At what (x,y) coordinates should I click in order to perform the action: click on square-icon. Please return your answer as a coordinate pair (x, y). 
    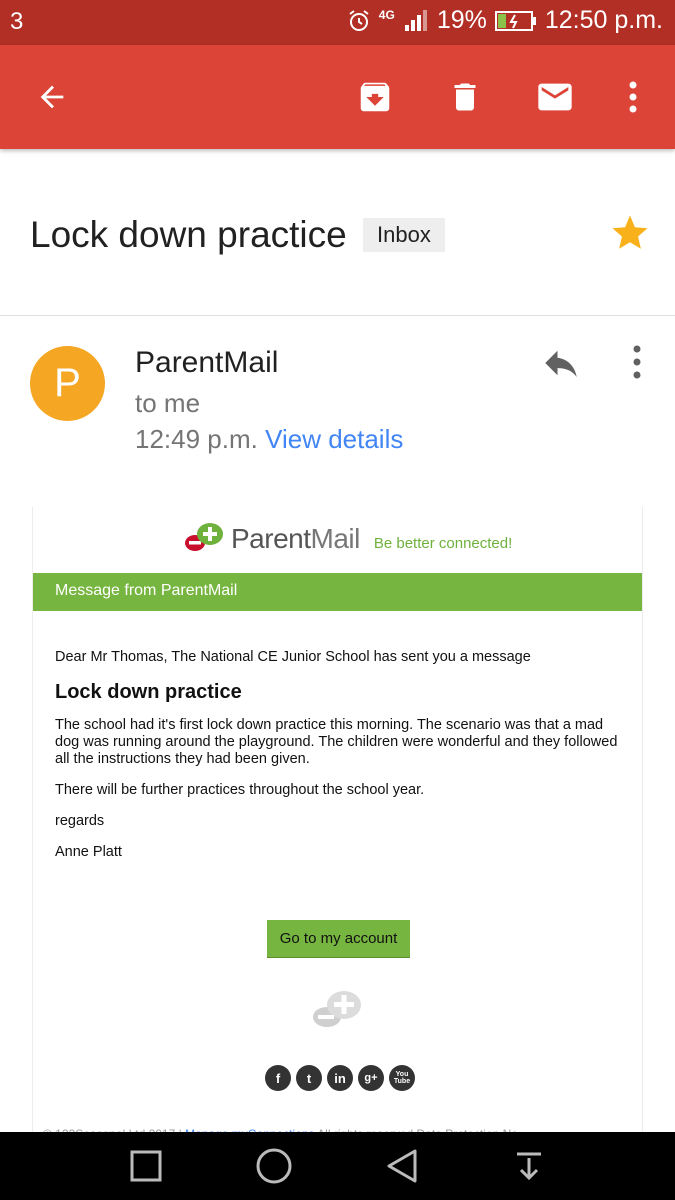
    Looking at the image, I should click on (146, 1166).